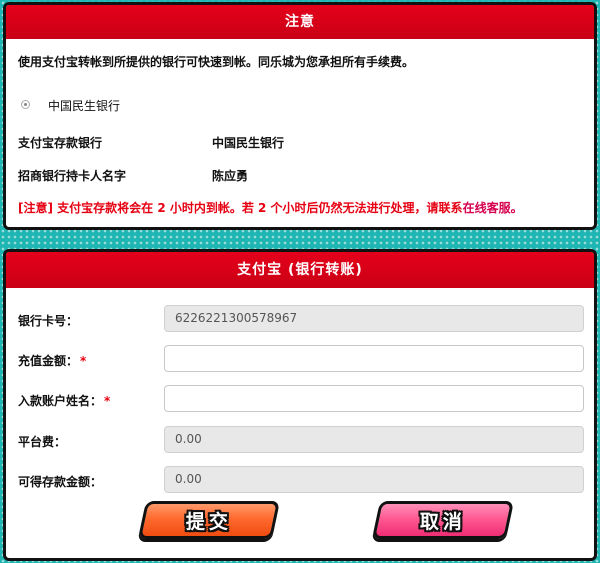 The image size is (600, 563). Describe the element at coordinates (374, 398) in the screenshot. I see `account-name-input` at that location.